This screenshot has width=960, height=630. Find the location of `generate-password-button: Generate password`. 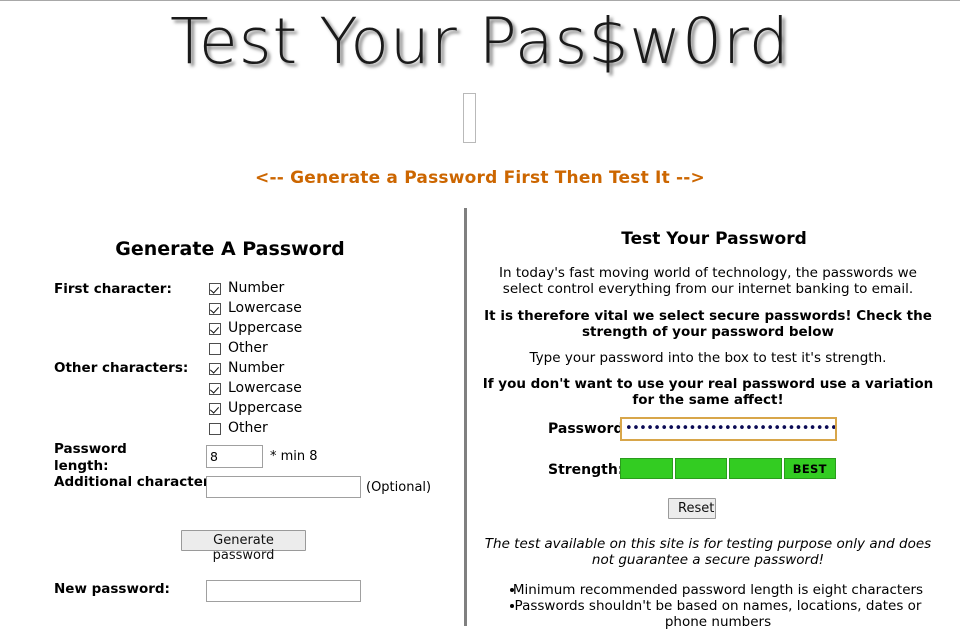

generate-password-button: Generate password is located at coordinates (243, 546).